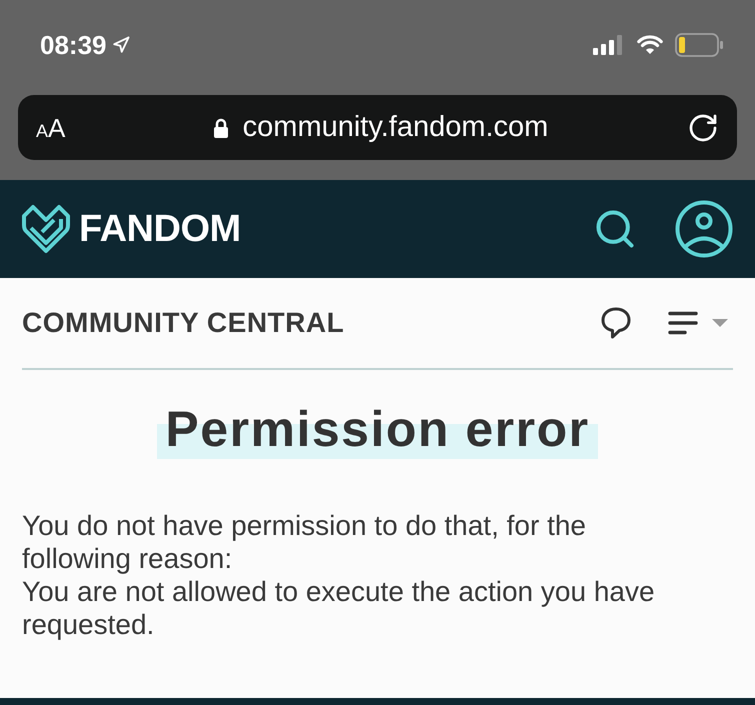 The height and width of the screenshot is (705, 755). What do you see at coordinates (73, 45) in the screenshot?
I see `clock-time: 08:39` at bounding box center [73, 45].